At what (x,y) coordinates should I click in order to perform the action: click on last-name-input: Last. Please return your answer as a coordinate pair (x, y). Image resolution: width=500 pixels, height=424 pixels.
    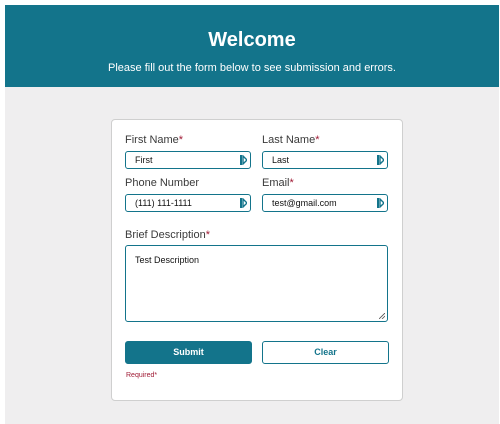
    Looking at the image, I should click on (325, 160).